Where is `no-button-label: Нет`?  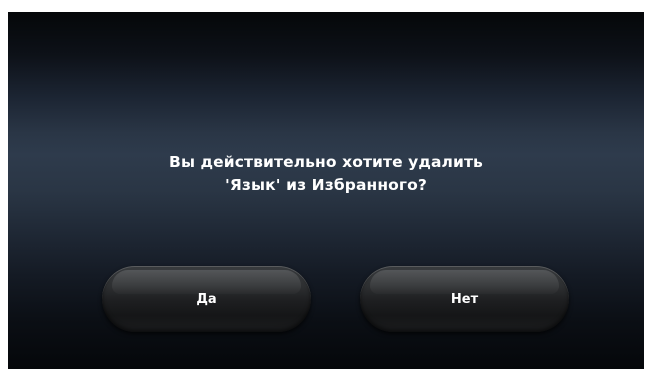
no-button-label: Нет is located at coordinates (464, 299).